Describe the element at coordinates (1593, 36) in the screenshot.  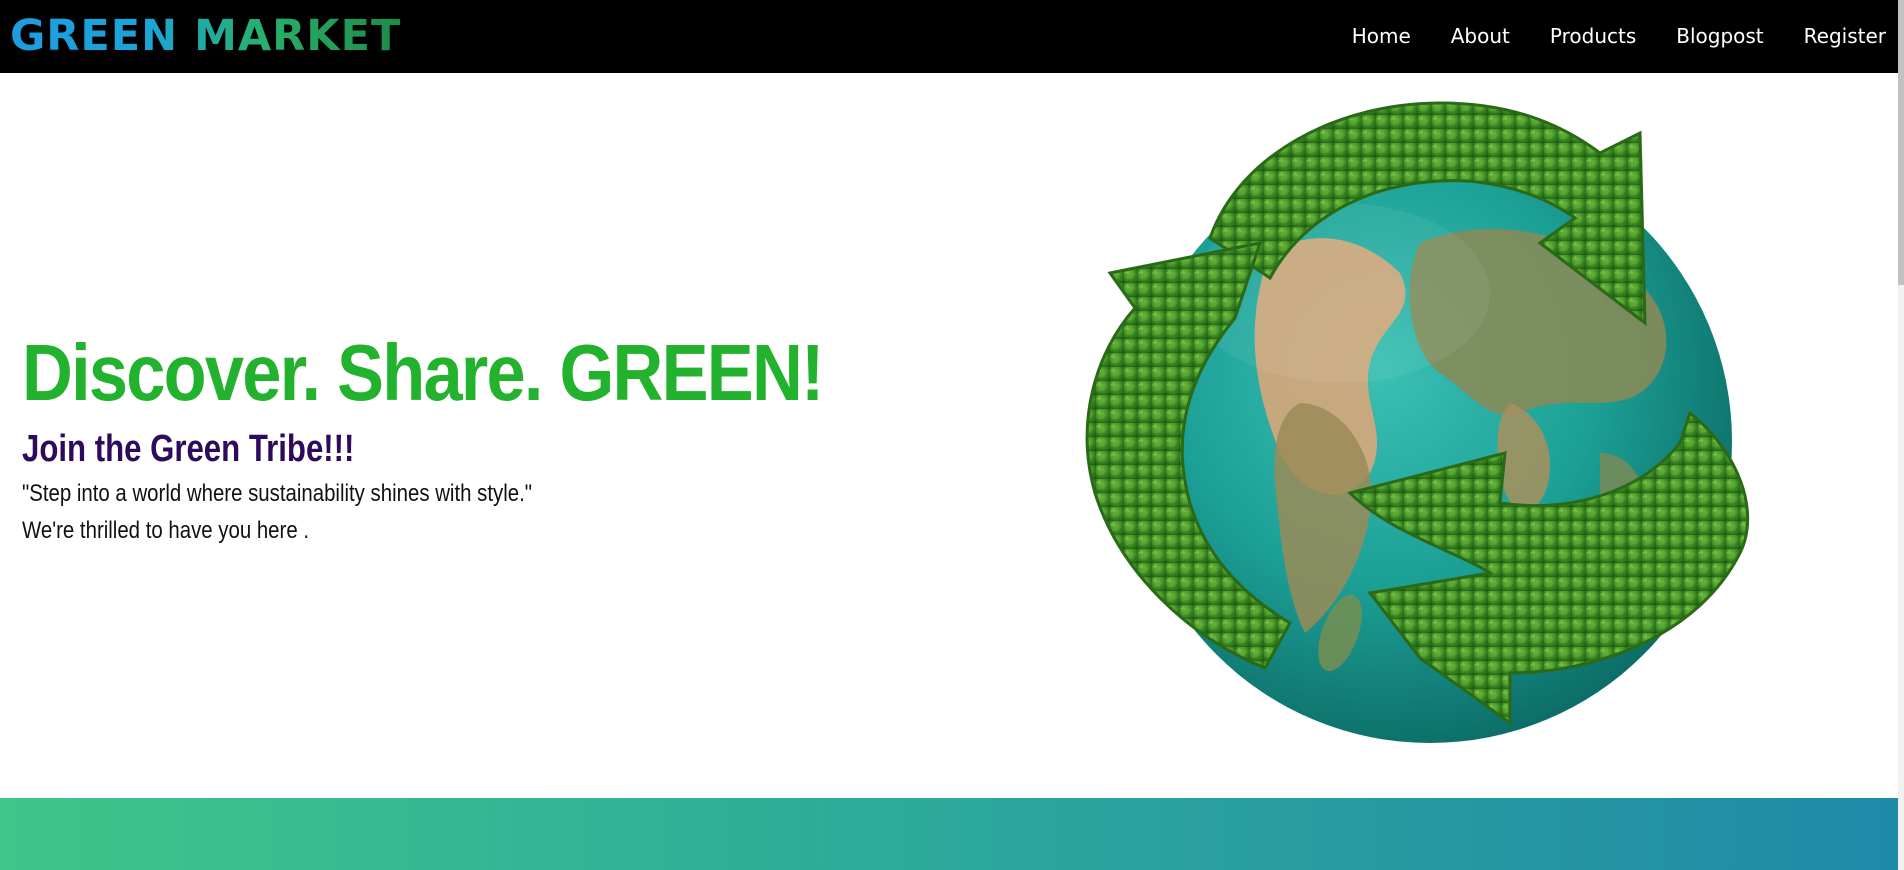
I see `nav-item-products: Products` at that location.